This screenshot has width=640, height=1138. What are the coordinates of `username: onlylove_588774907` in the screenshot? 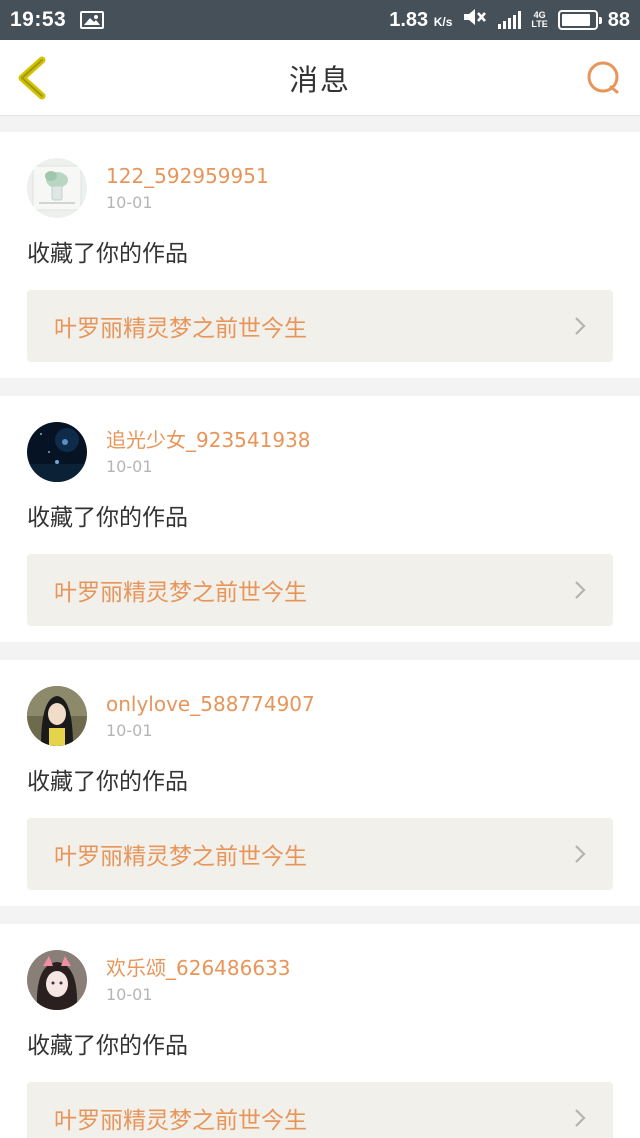 It's located at (210, 704).